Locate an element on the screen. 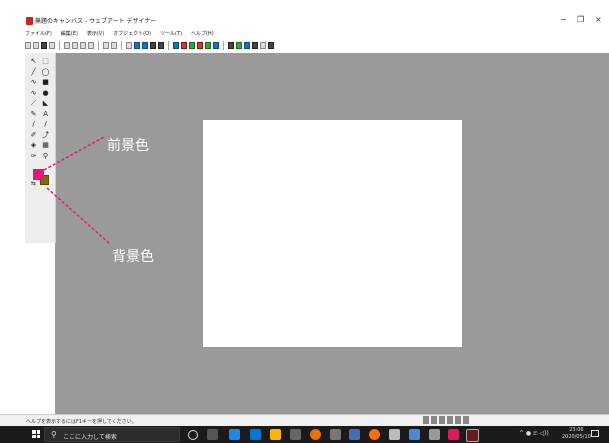  minimize-button: − is located at coordinates (563, 19).